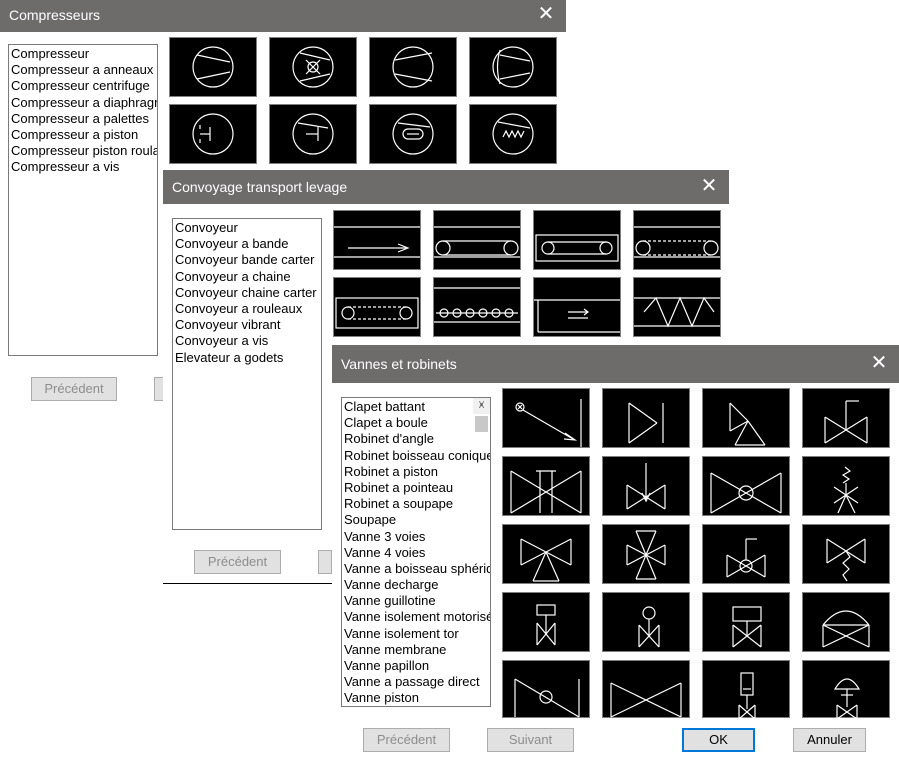  Describe the element at coordinates (248, 325) in the screenshot. I see `list-item: Convoyeur vibrant` at that location.